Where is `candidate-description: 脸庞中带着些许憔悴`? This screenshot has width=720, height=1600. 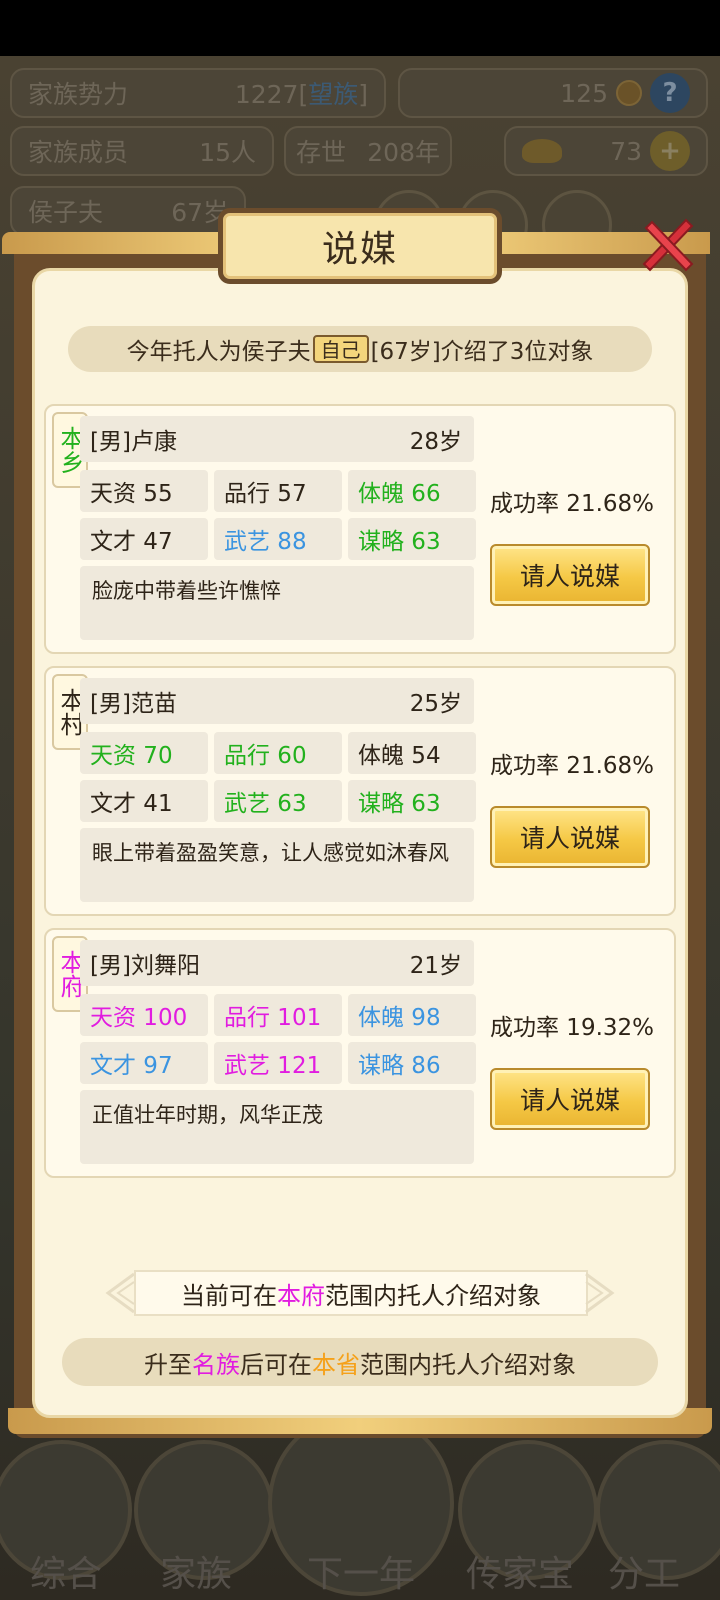
candidate-description: 脸庞中带着些许憔悴 is located at coordinates (277, 603).